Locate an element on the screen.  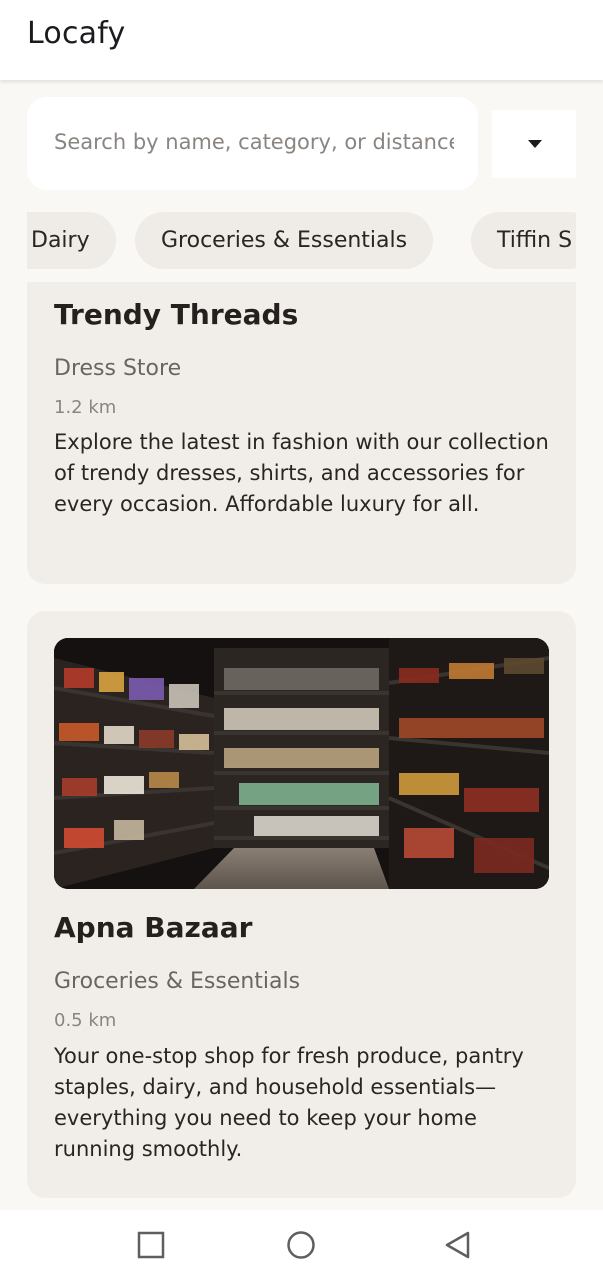
circle-icon is located at coordinates (301, 1245).